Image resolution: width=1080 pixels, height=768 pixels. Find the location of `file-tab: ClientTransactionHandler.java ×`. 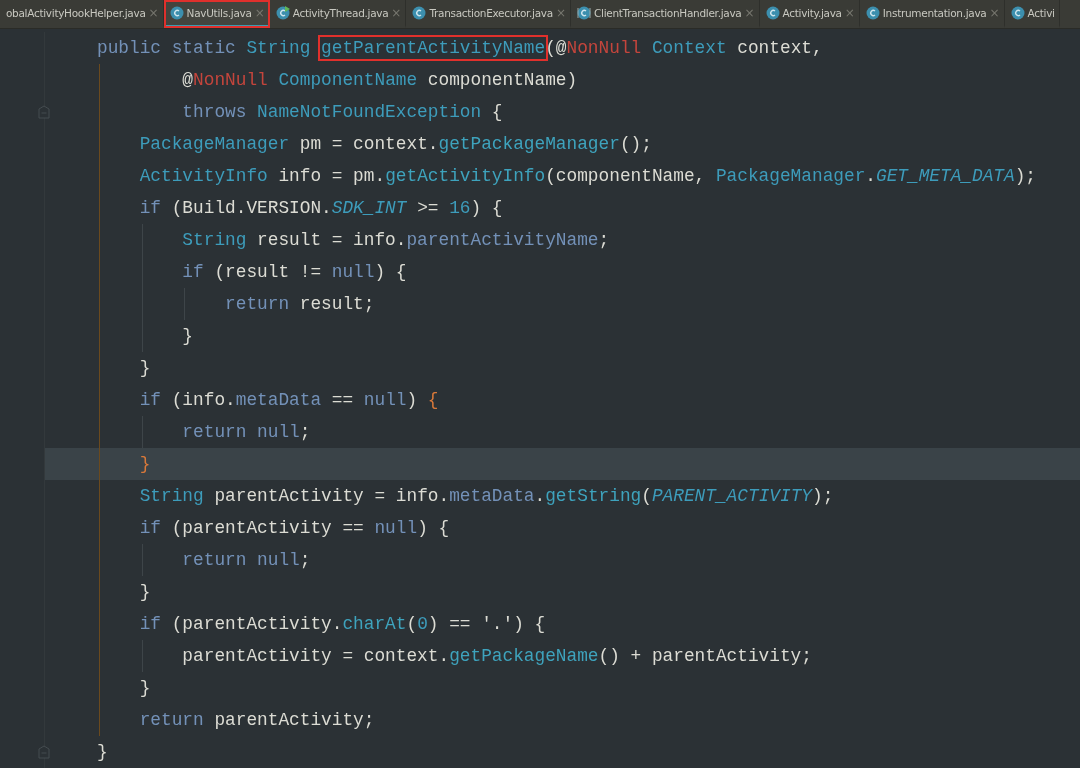

file-tab: ClientTransactionHandler.java × is located at coordinates (665, 14).